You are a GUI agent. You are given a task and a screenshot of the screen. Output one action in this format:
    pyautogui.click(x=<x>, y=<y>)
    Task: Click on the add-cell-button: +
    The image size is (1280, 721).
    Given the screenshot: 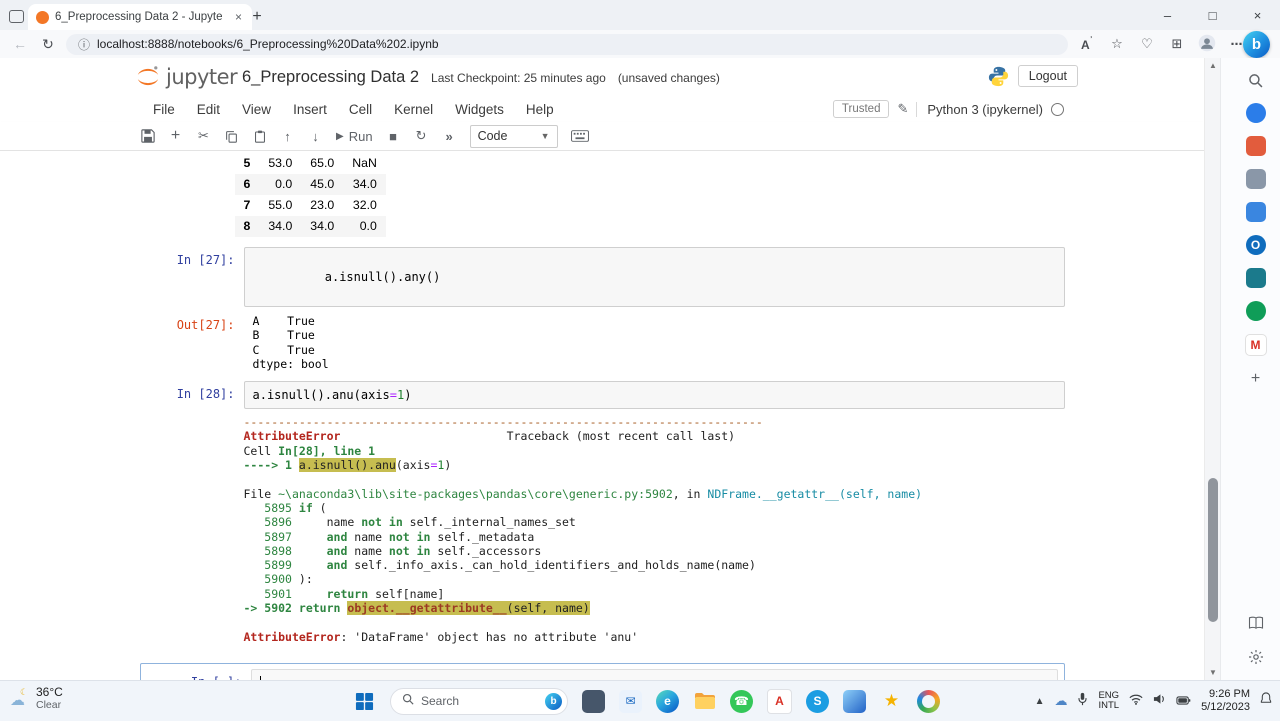 What is the action you would take?
    pyautogui.click(x=175, y=136)
    